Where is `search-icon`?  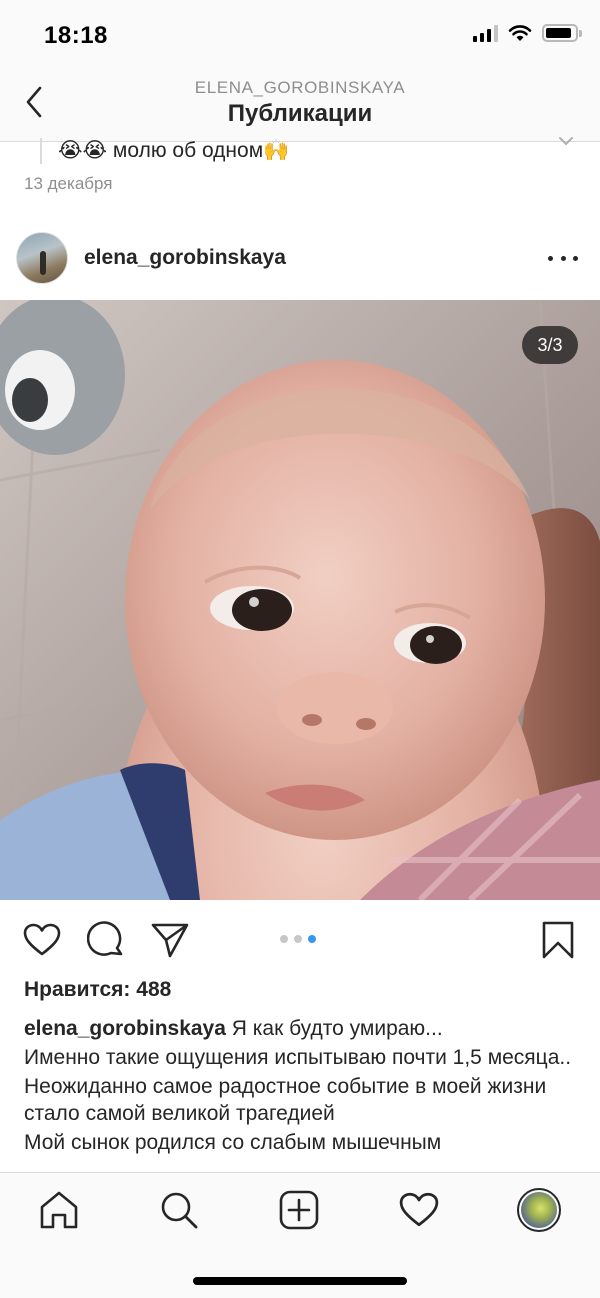
search-icon is located at coordinates (179, 1210).